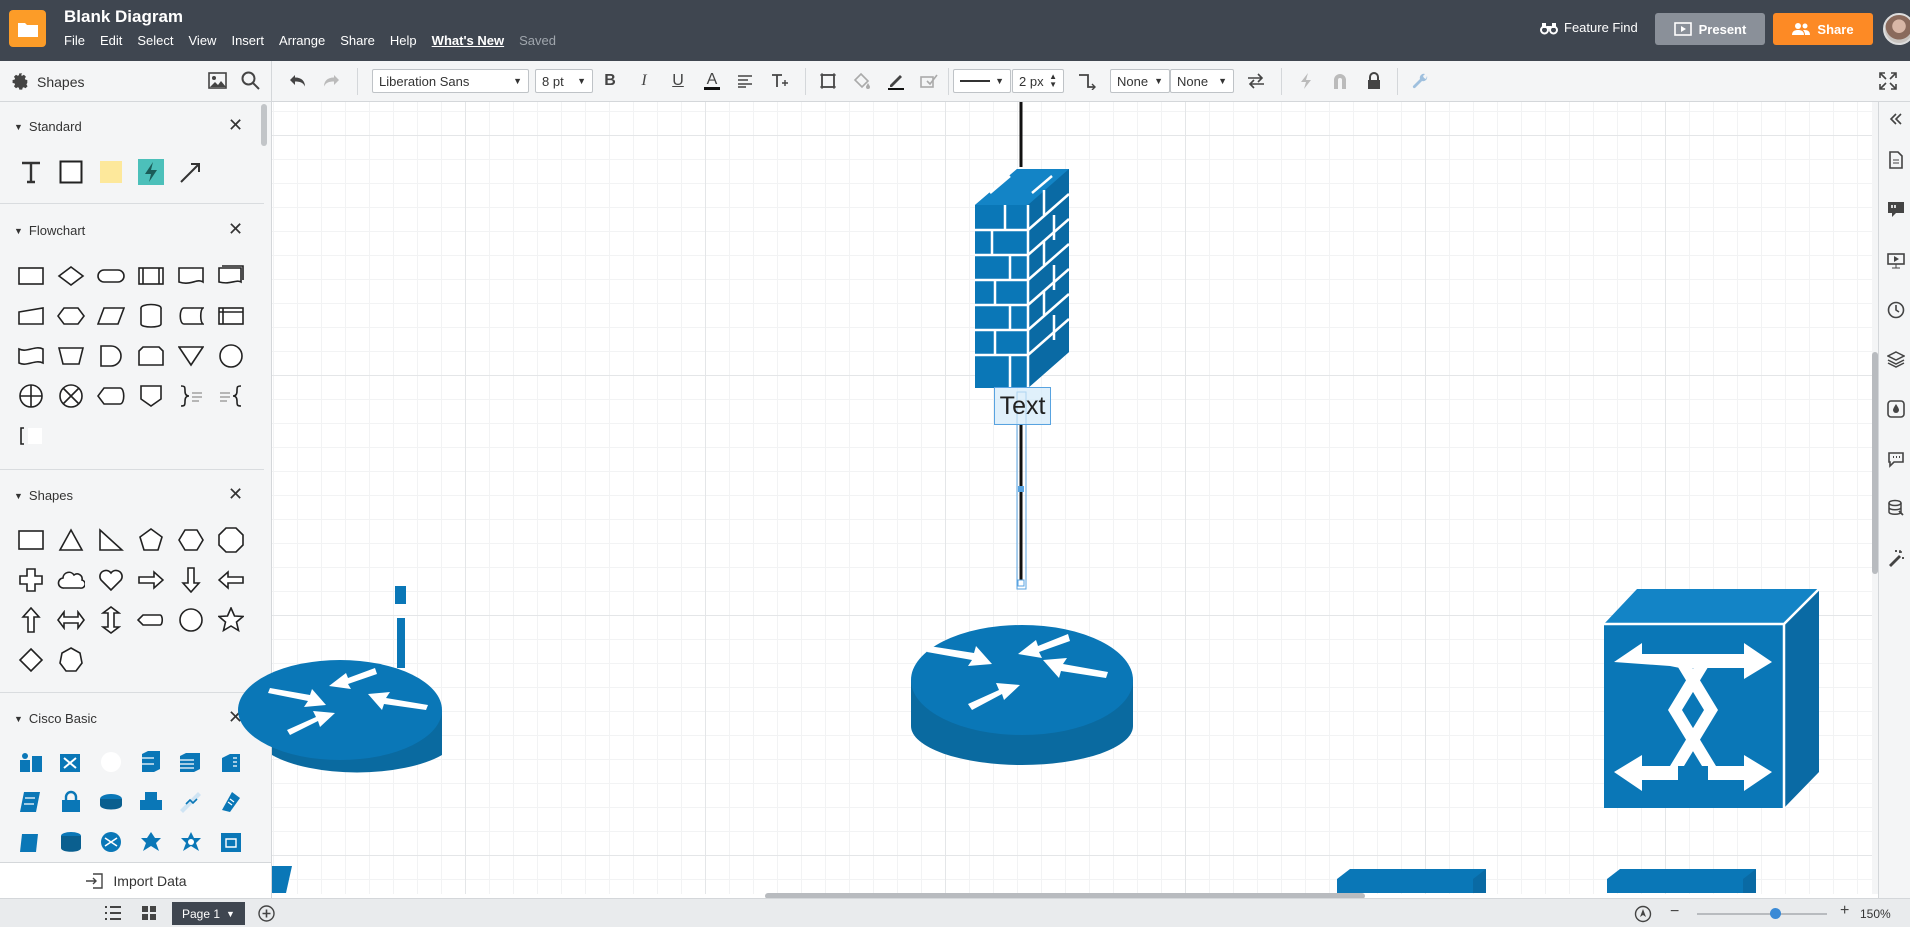 The image size is (1910, 927). Describe the element at coordinates (1875, 914) in the screenshot. I see `zoom-level: 150%` at that location.